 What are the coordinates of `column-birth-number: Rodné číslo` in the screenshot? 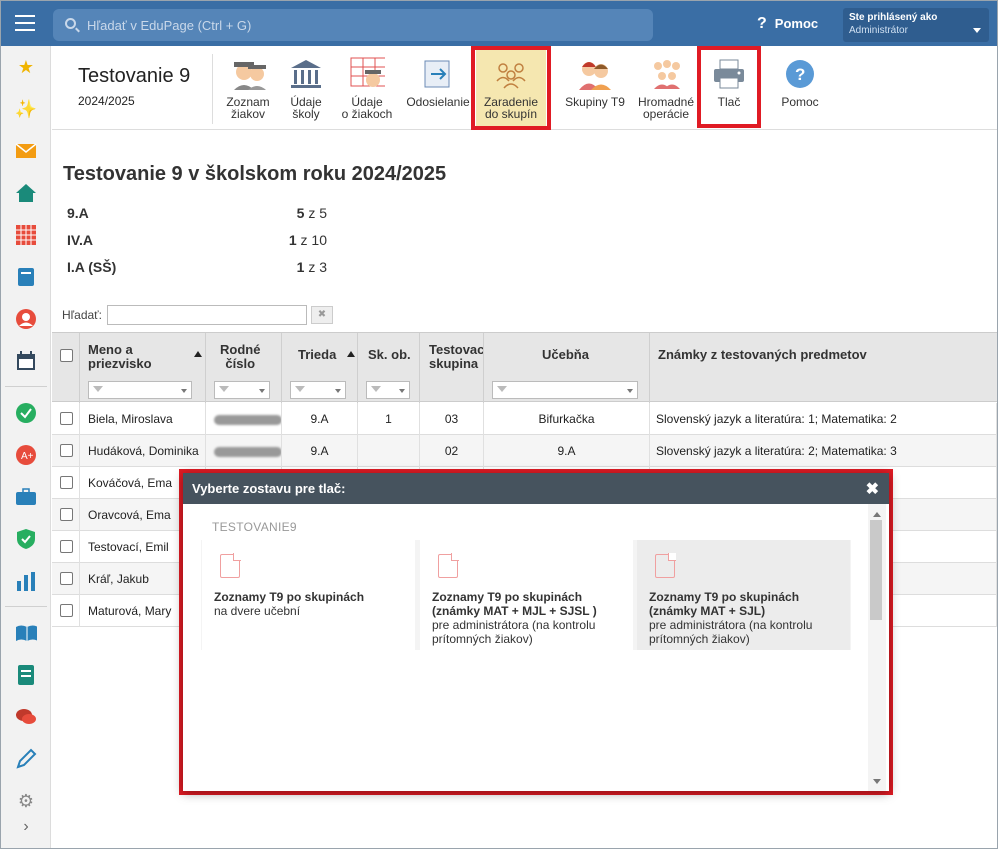 It's located at (244, 368).